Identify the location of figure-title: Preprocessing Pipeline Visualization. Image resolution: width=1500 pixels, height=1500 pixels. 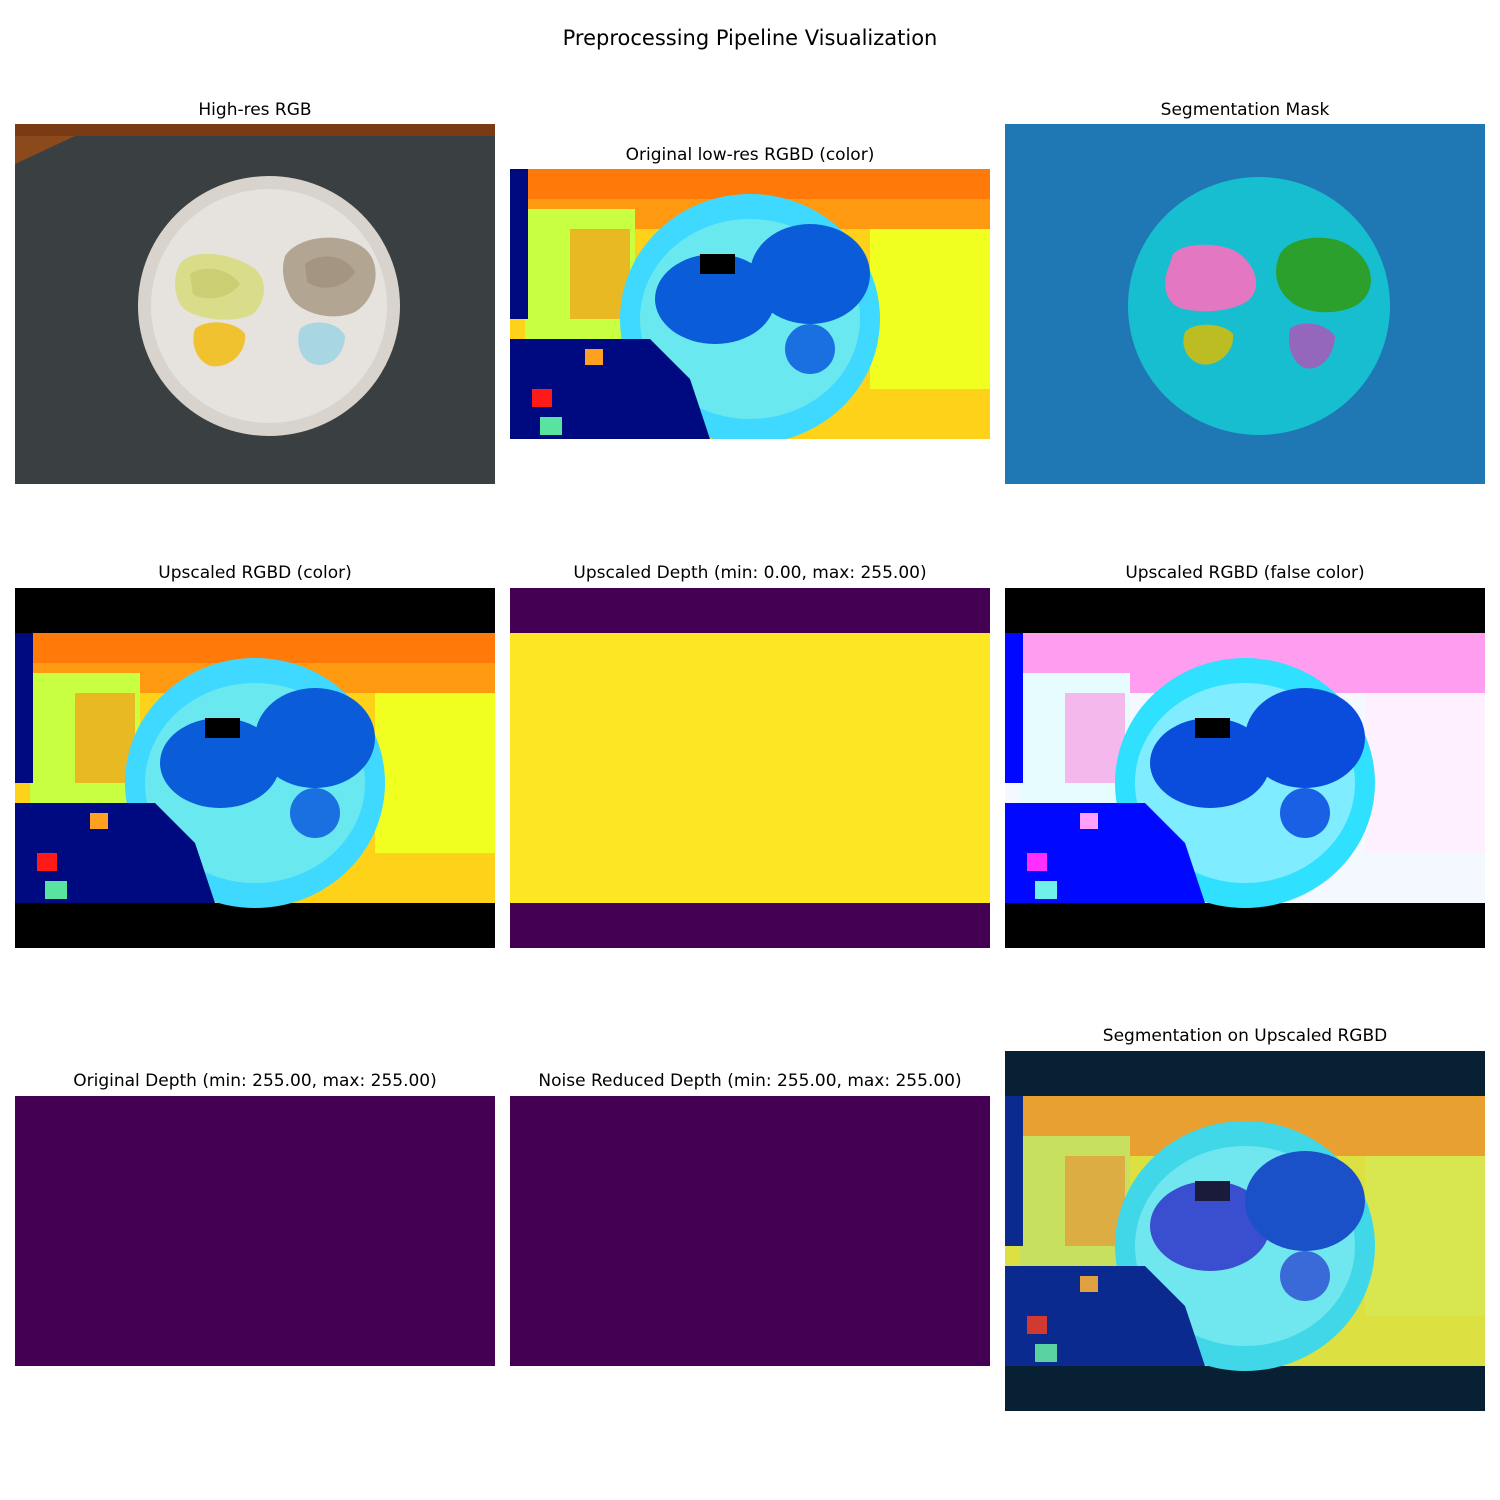
(750, 38).